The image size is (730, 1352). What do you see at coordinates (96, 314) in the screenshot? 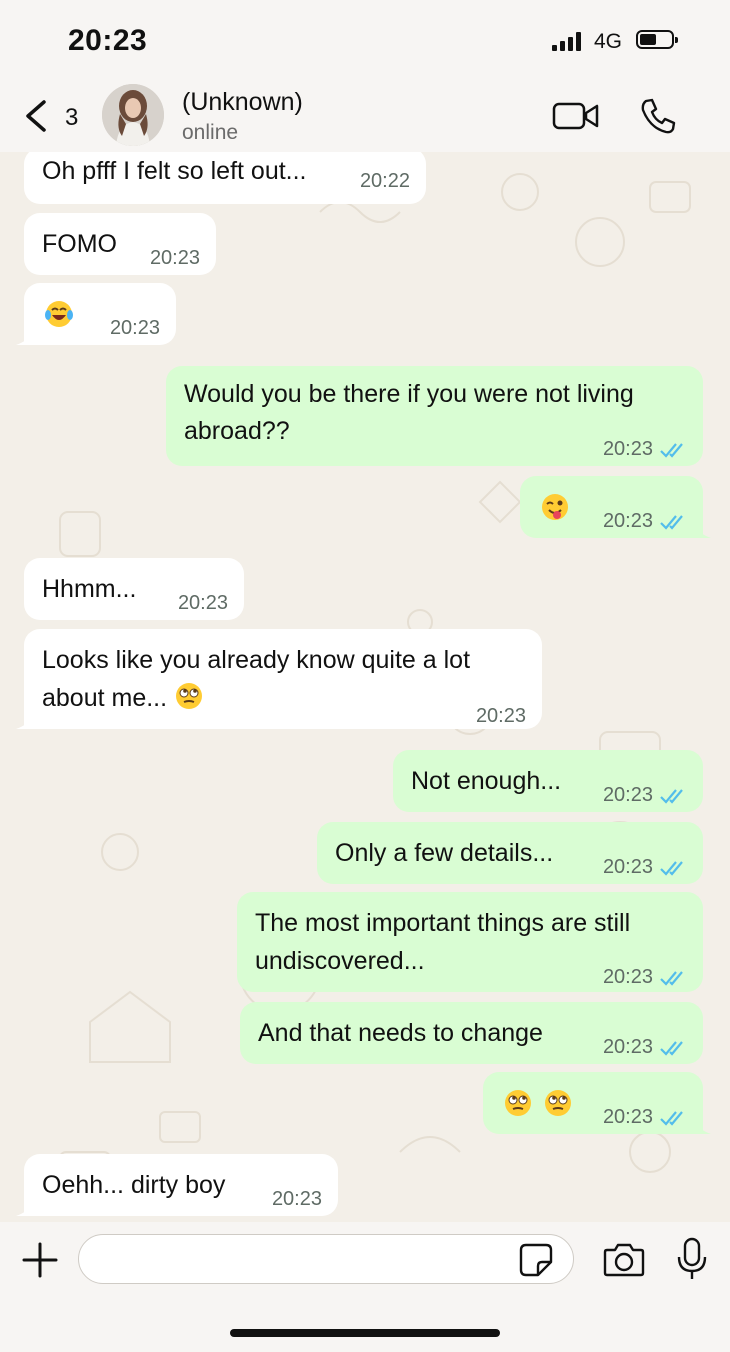
I see `message-incoming: 20:23` at bounding box center [96, 314].